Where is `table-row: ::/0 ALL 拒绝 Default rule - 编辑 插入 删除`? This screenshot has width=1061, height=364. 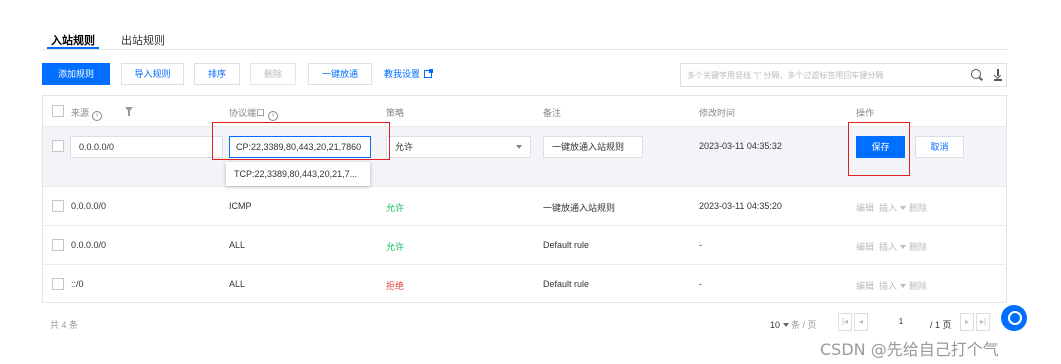
table-row: ::/0 ALL 拒绝 Default rule - 编辑 插入 删除 is located at coordinates (524, 284).